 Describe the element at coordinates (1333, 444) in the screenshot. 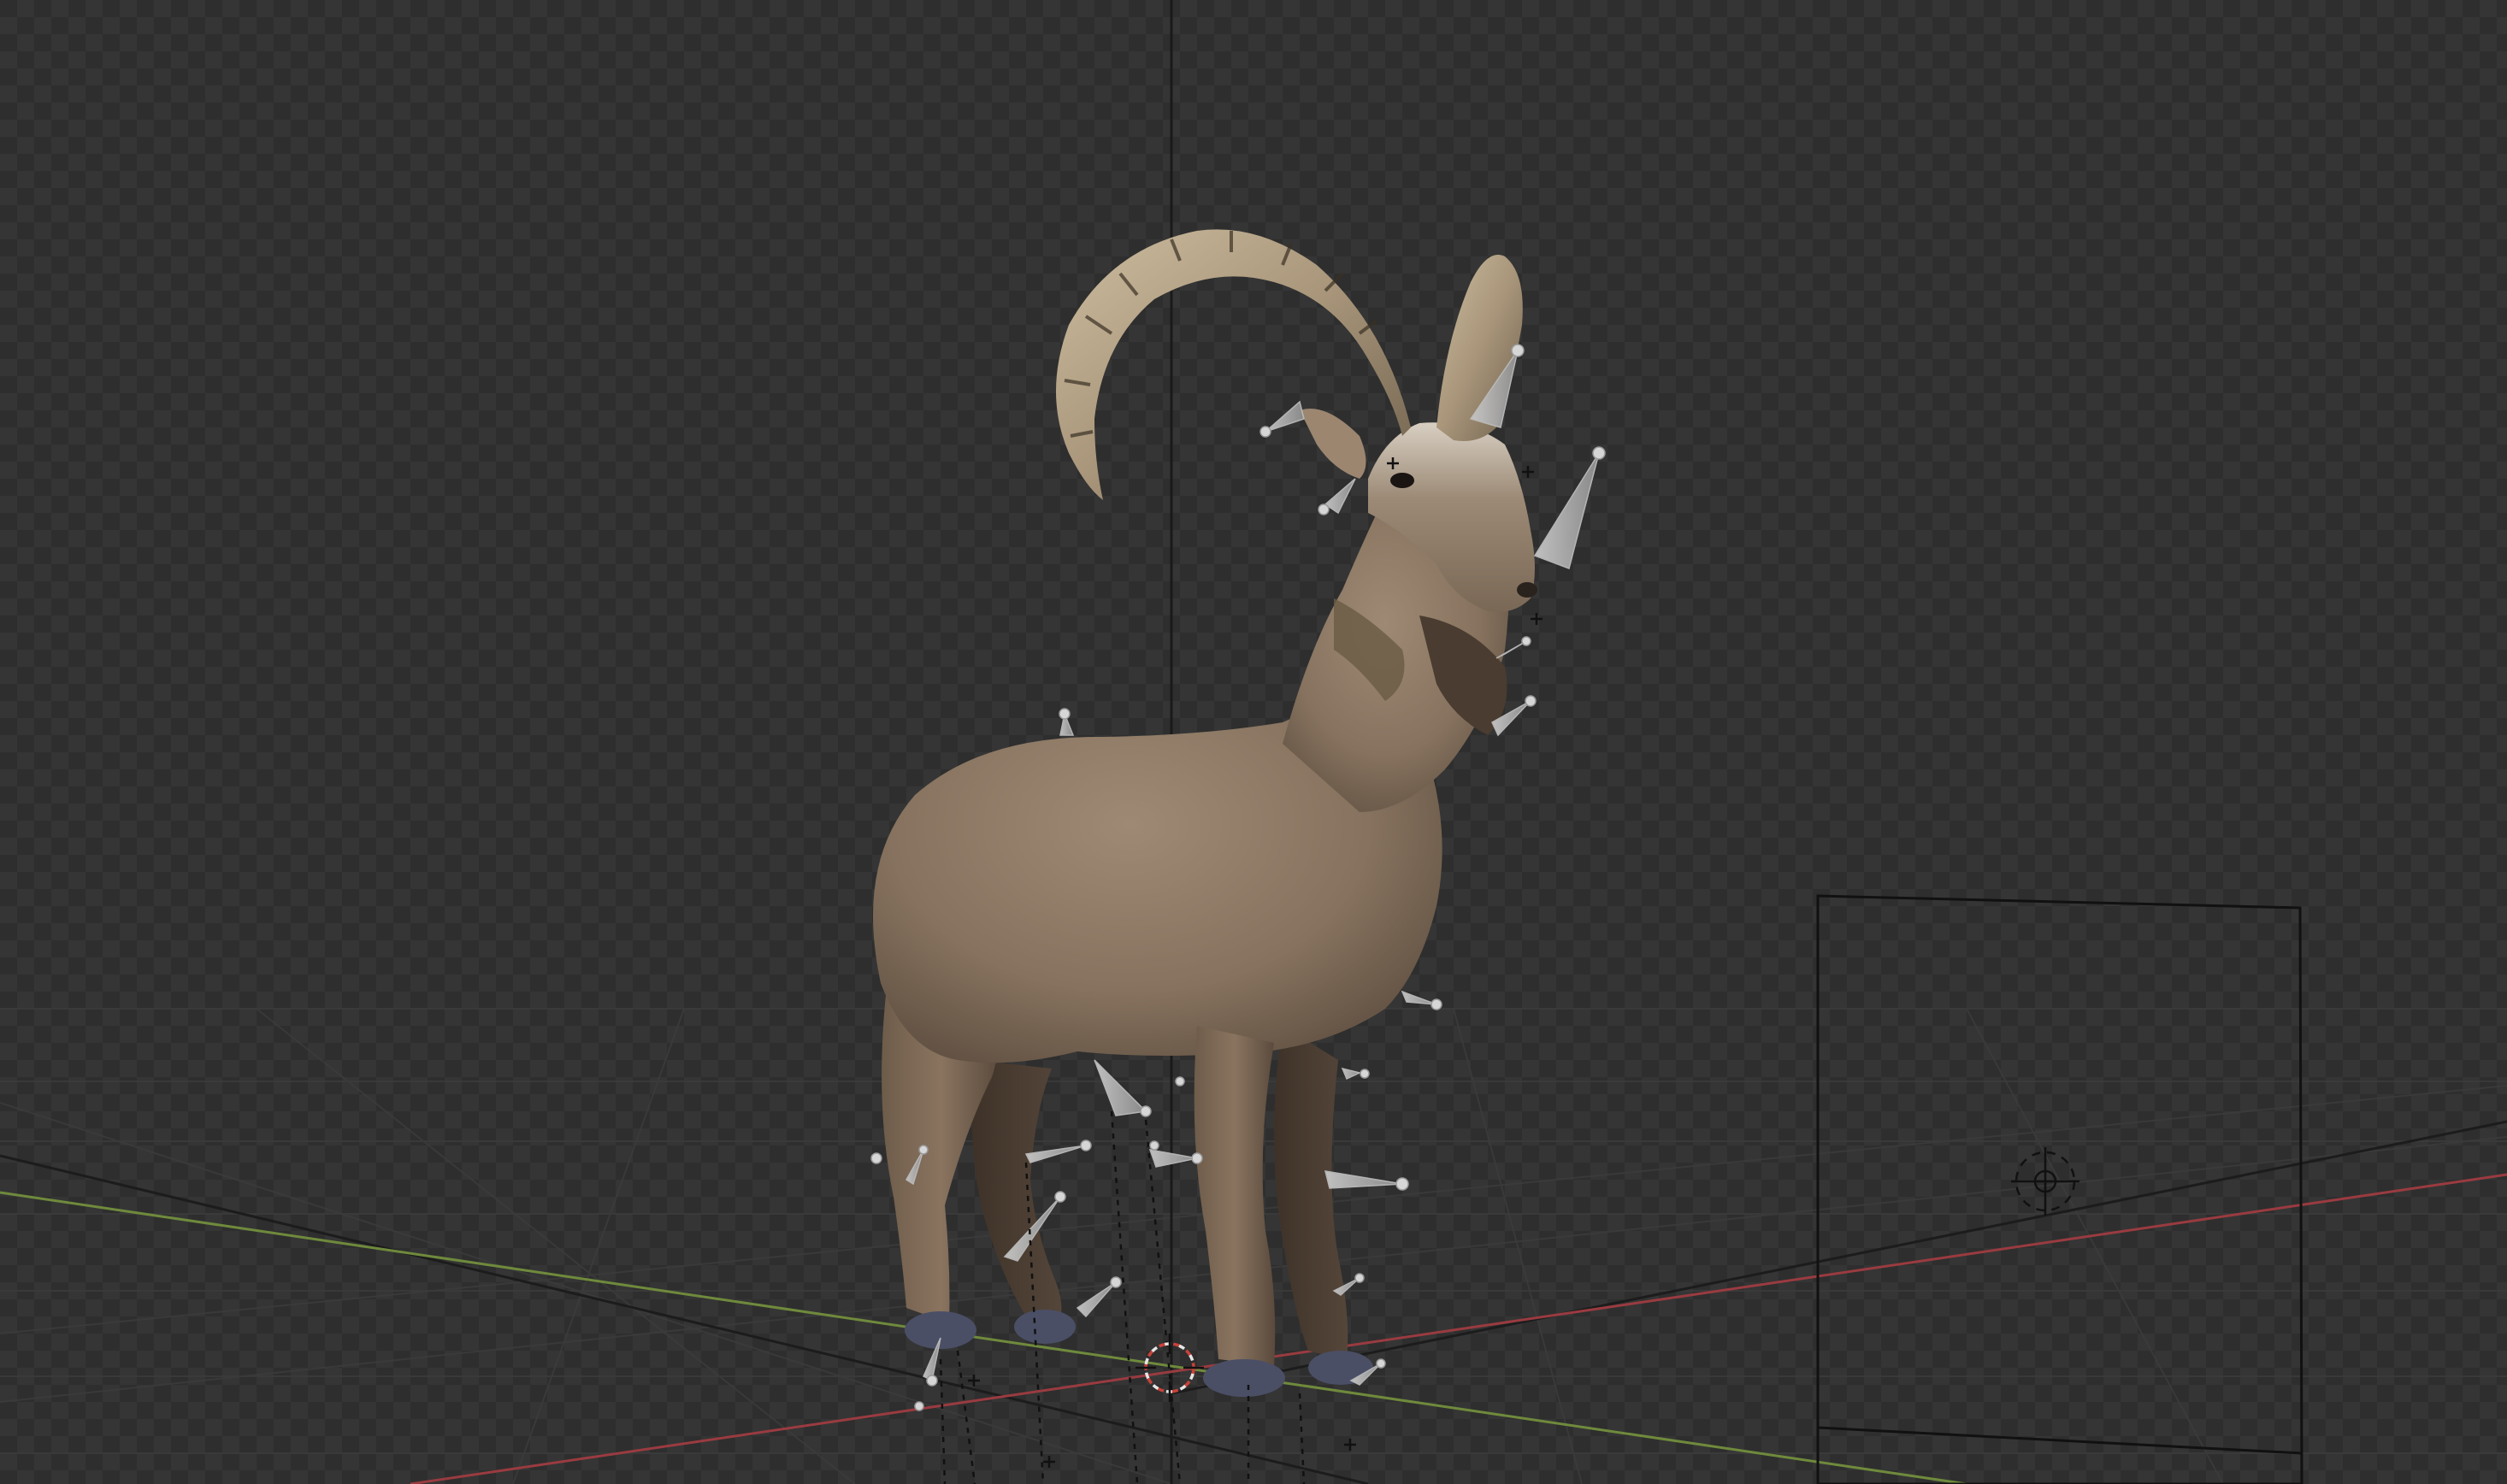

I see `ibex-ear` at that location.